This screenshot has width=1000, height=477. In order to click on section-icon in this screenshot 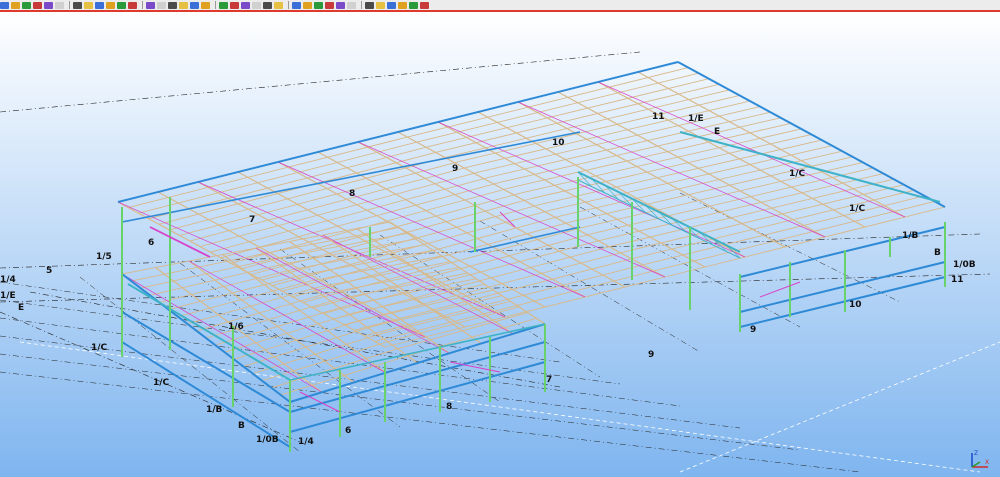, I will do `click(150, 5)`.